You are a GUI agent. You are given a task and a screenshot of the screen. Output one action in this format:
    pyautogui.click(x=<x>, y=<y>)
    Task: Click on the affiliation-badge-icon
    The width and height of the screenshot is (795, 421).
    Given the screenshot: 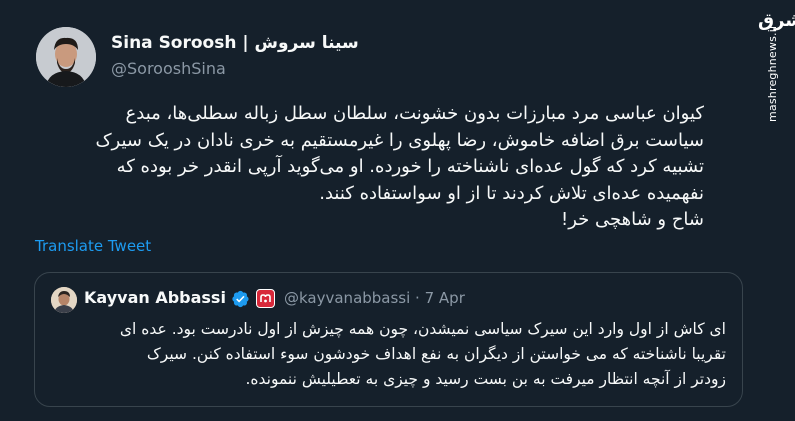 What is the action you would take?
    pyautogui.click(x=265, y=298)
    